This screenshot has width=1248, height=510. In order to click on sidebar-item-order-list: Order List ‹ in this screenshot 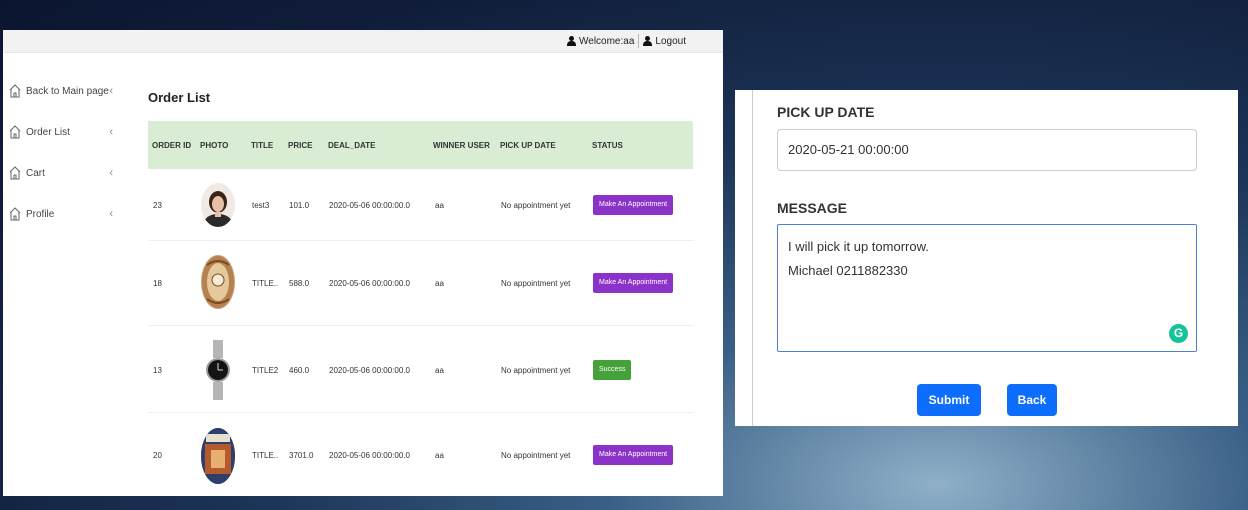, I will do `click(61, 132)`.